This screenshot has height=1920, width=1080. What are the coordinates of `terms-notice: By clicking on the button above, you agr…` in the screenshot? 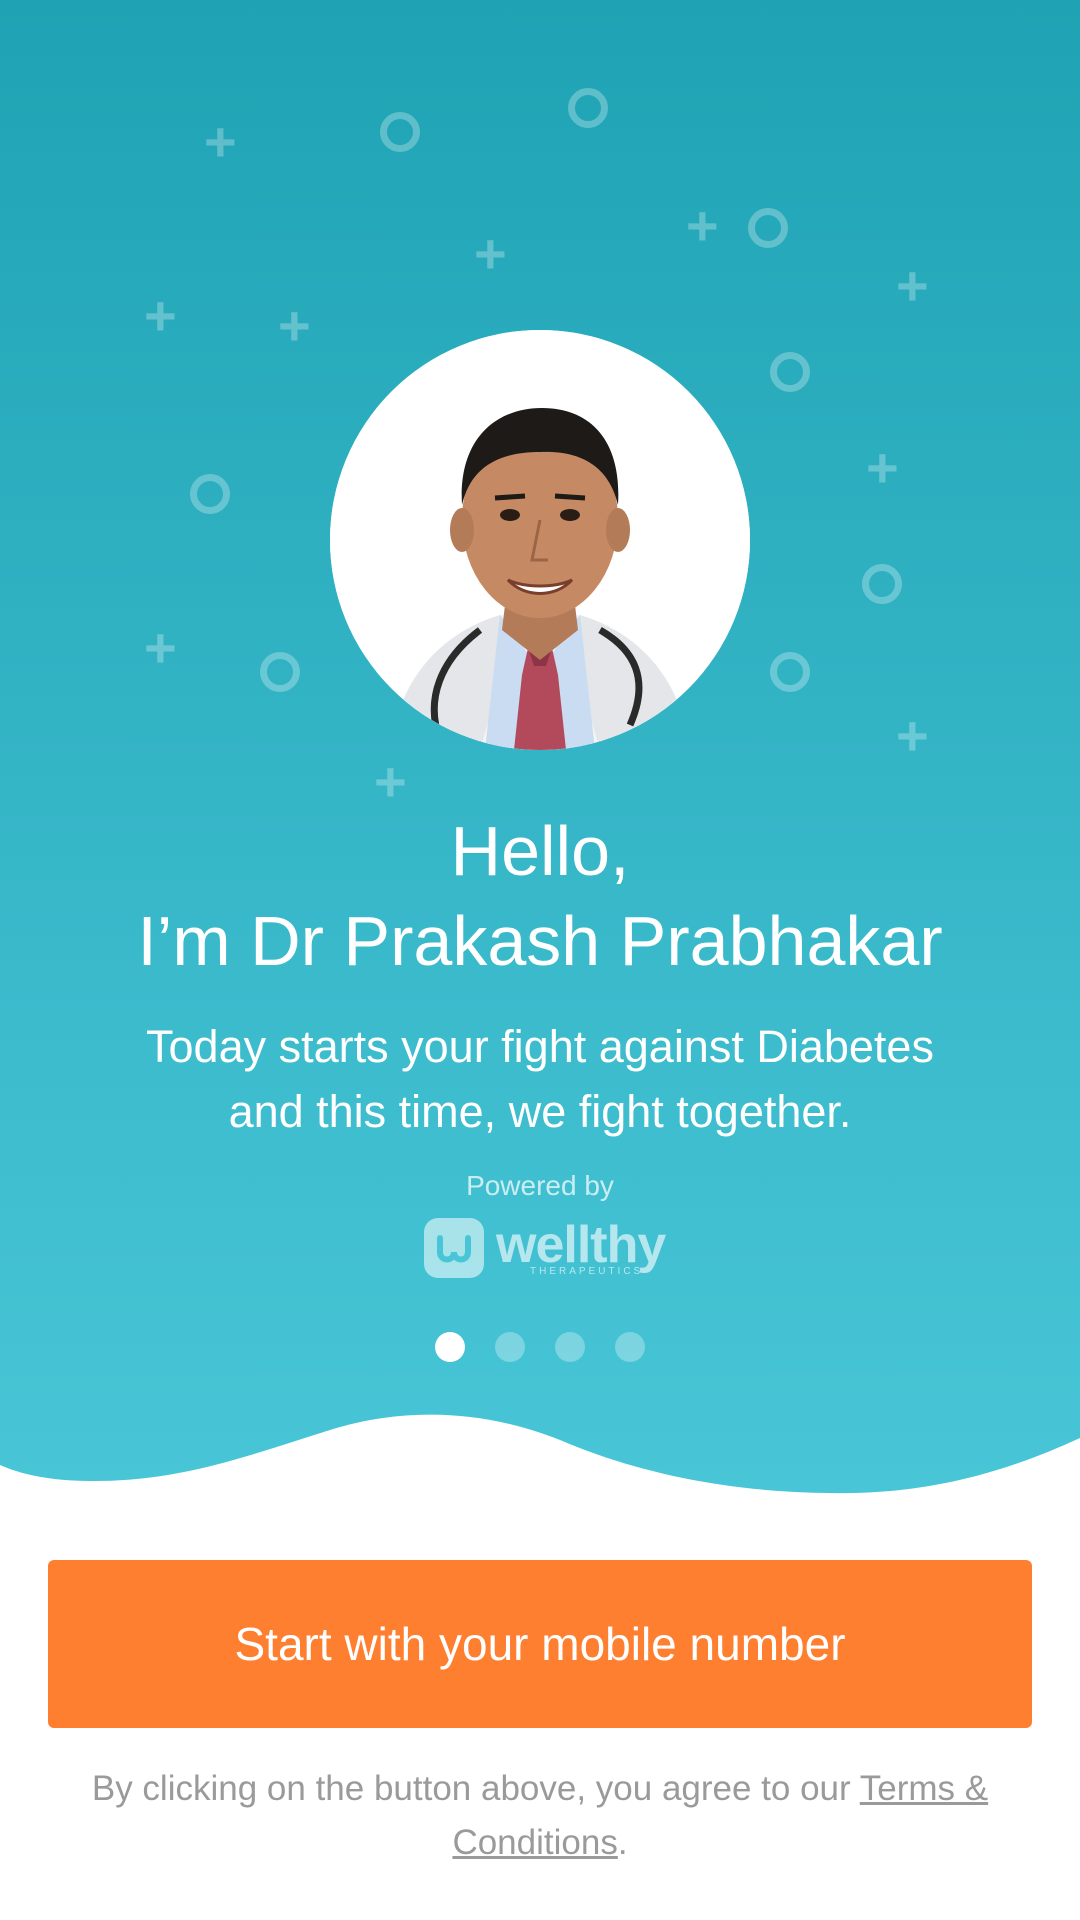 It's located at (540, 1816).